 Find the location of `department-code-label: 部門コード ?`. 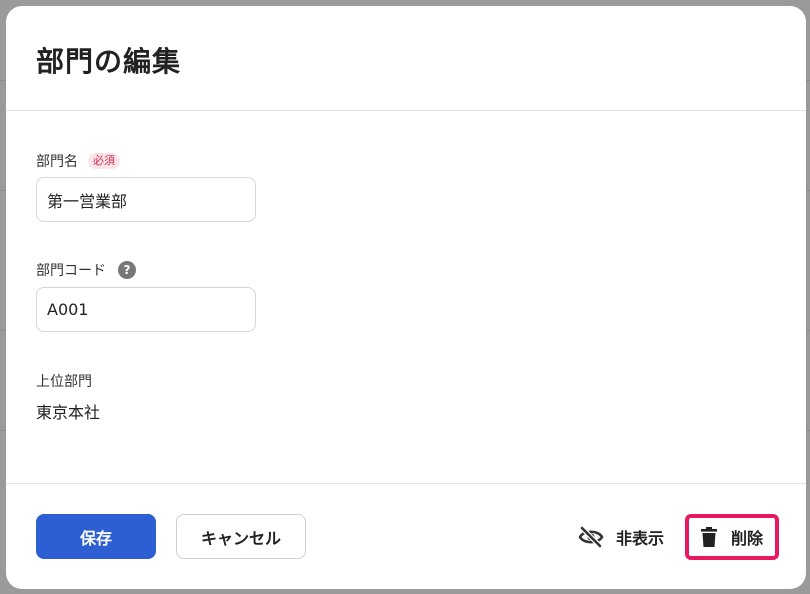

department-code-label: 部門コード ? is located at coordinates (86, 270).